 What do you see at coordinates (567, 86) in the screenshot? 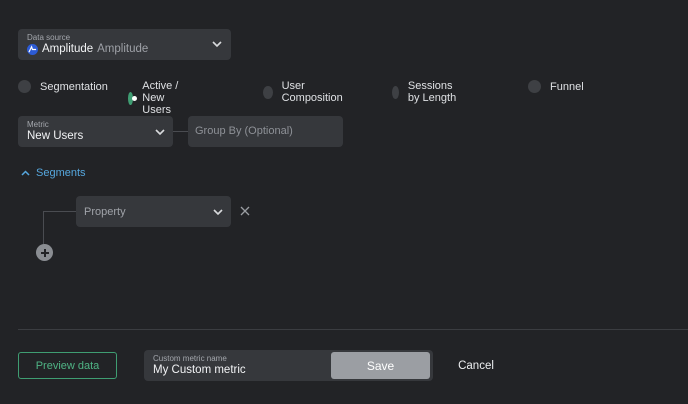
I see `radio-label: Funnel` at bounding box center [567, 86].